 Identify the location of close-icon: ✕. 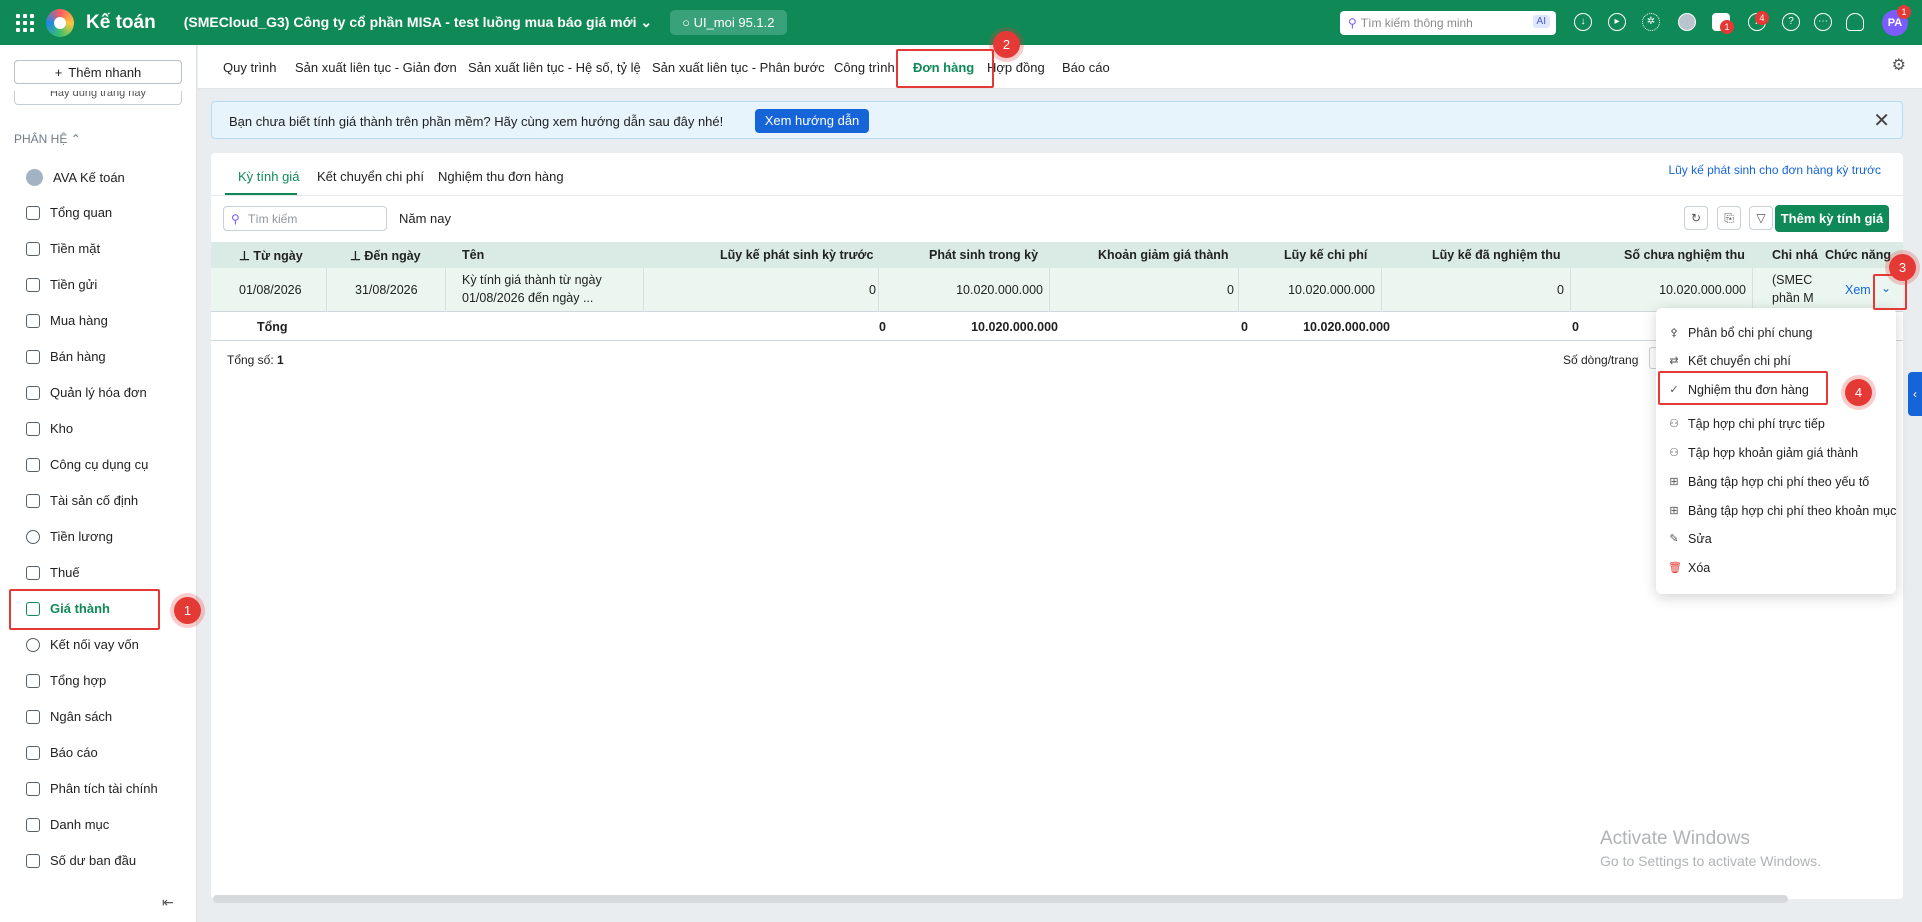
(1881, 120).